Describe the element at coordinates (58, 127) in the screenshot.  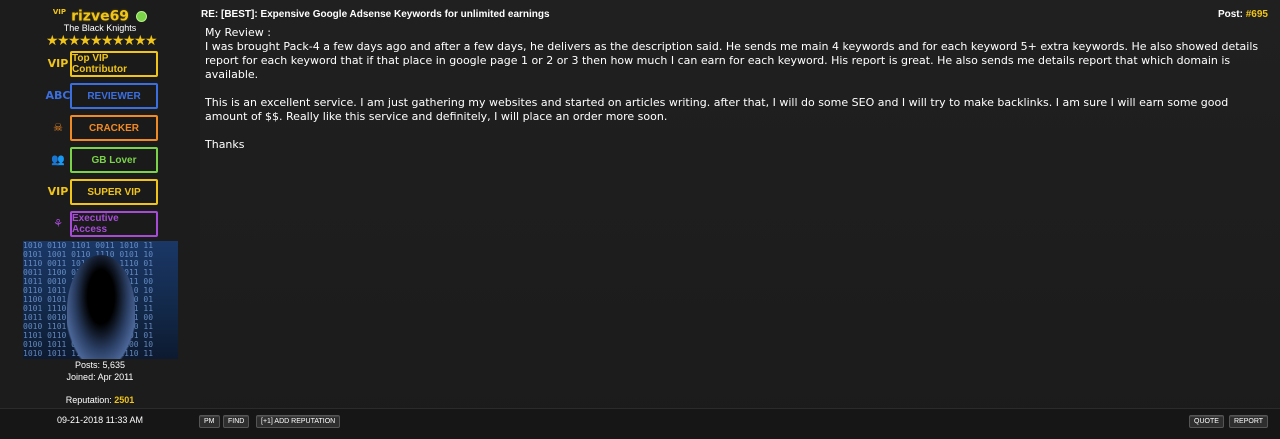
I see `award-icon: ☠` at that location.